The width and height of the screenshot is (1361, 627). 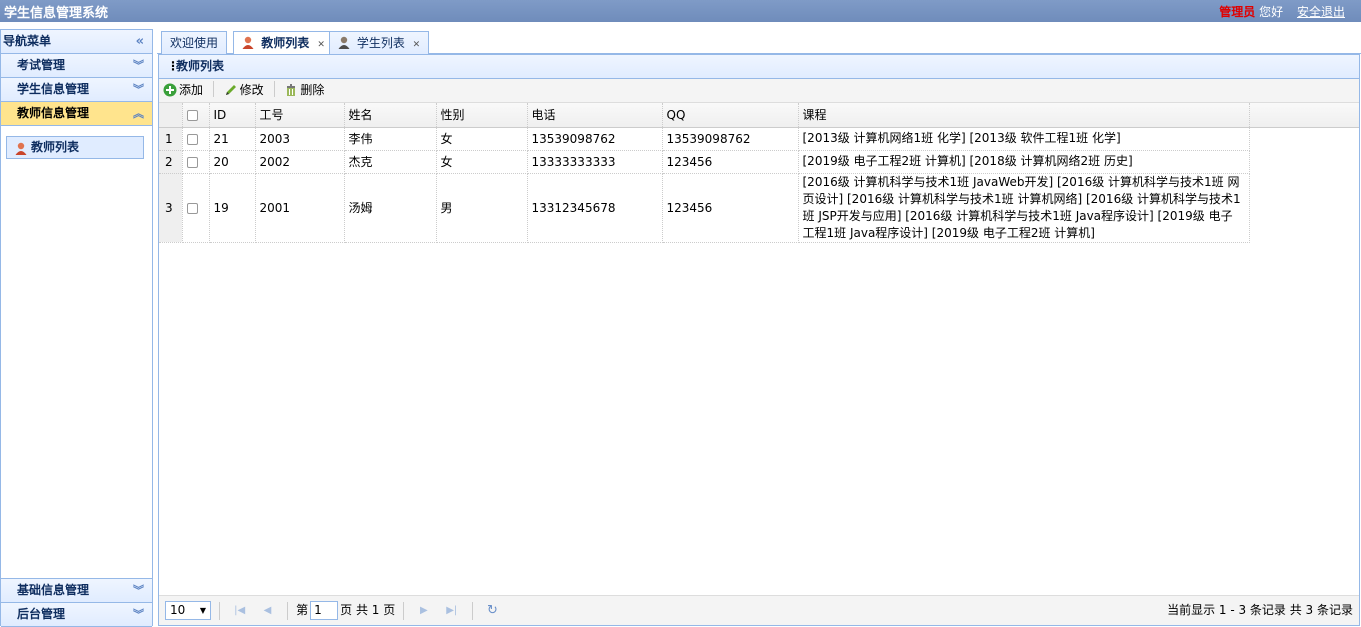 What do you see at coordinates (140, 41) in the screenshot?
I see `collapse-icon: «` at bounding box center [140, 41].